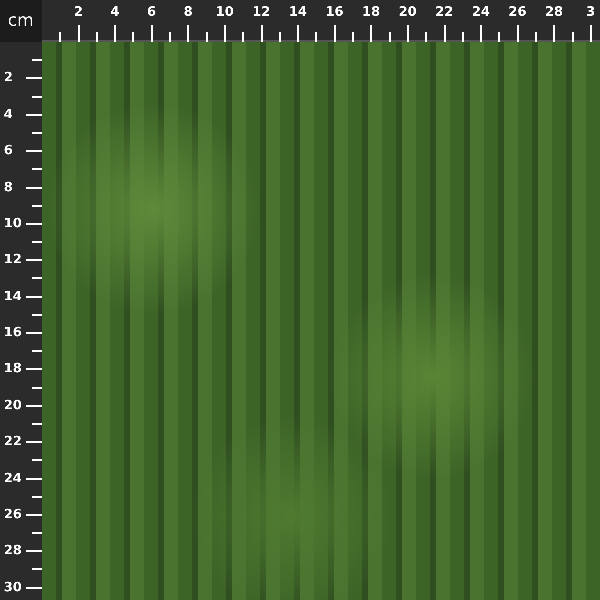 Image resolution: width=600 pixels, height=600 pixels. I want to click on ruler-label: 3, so click(591, 12).